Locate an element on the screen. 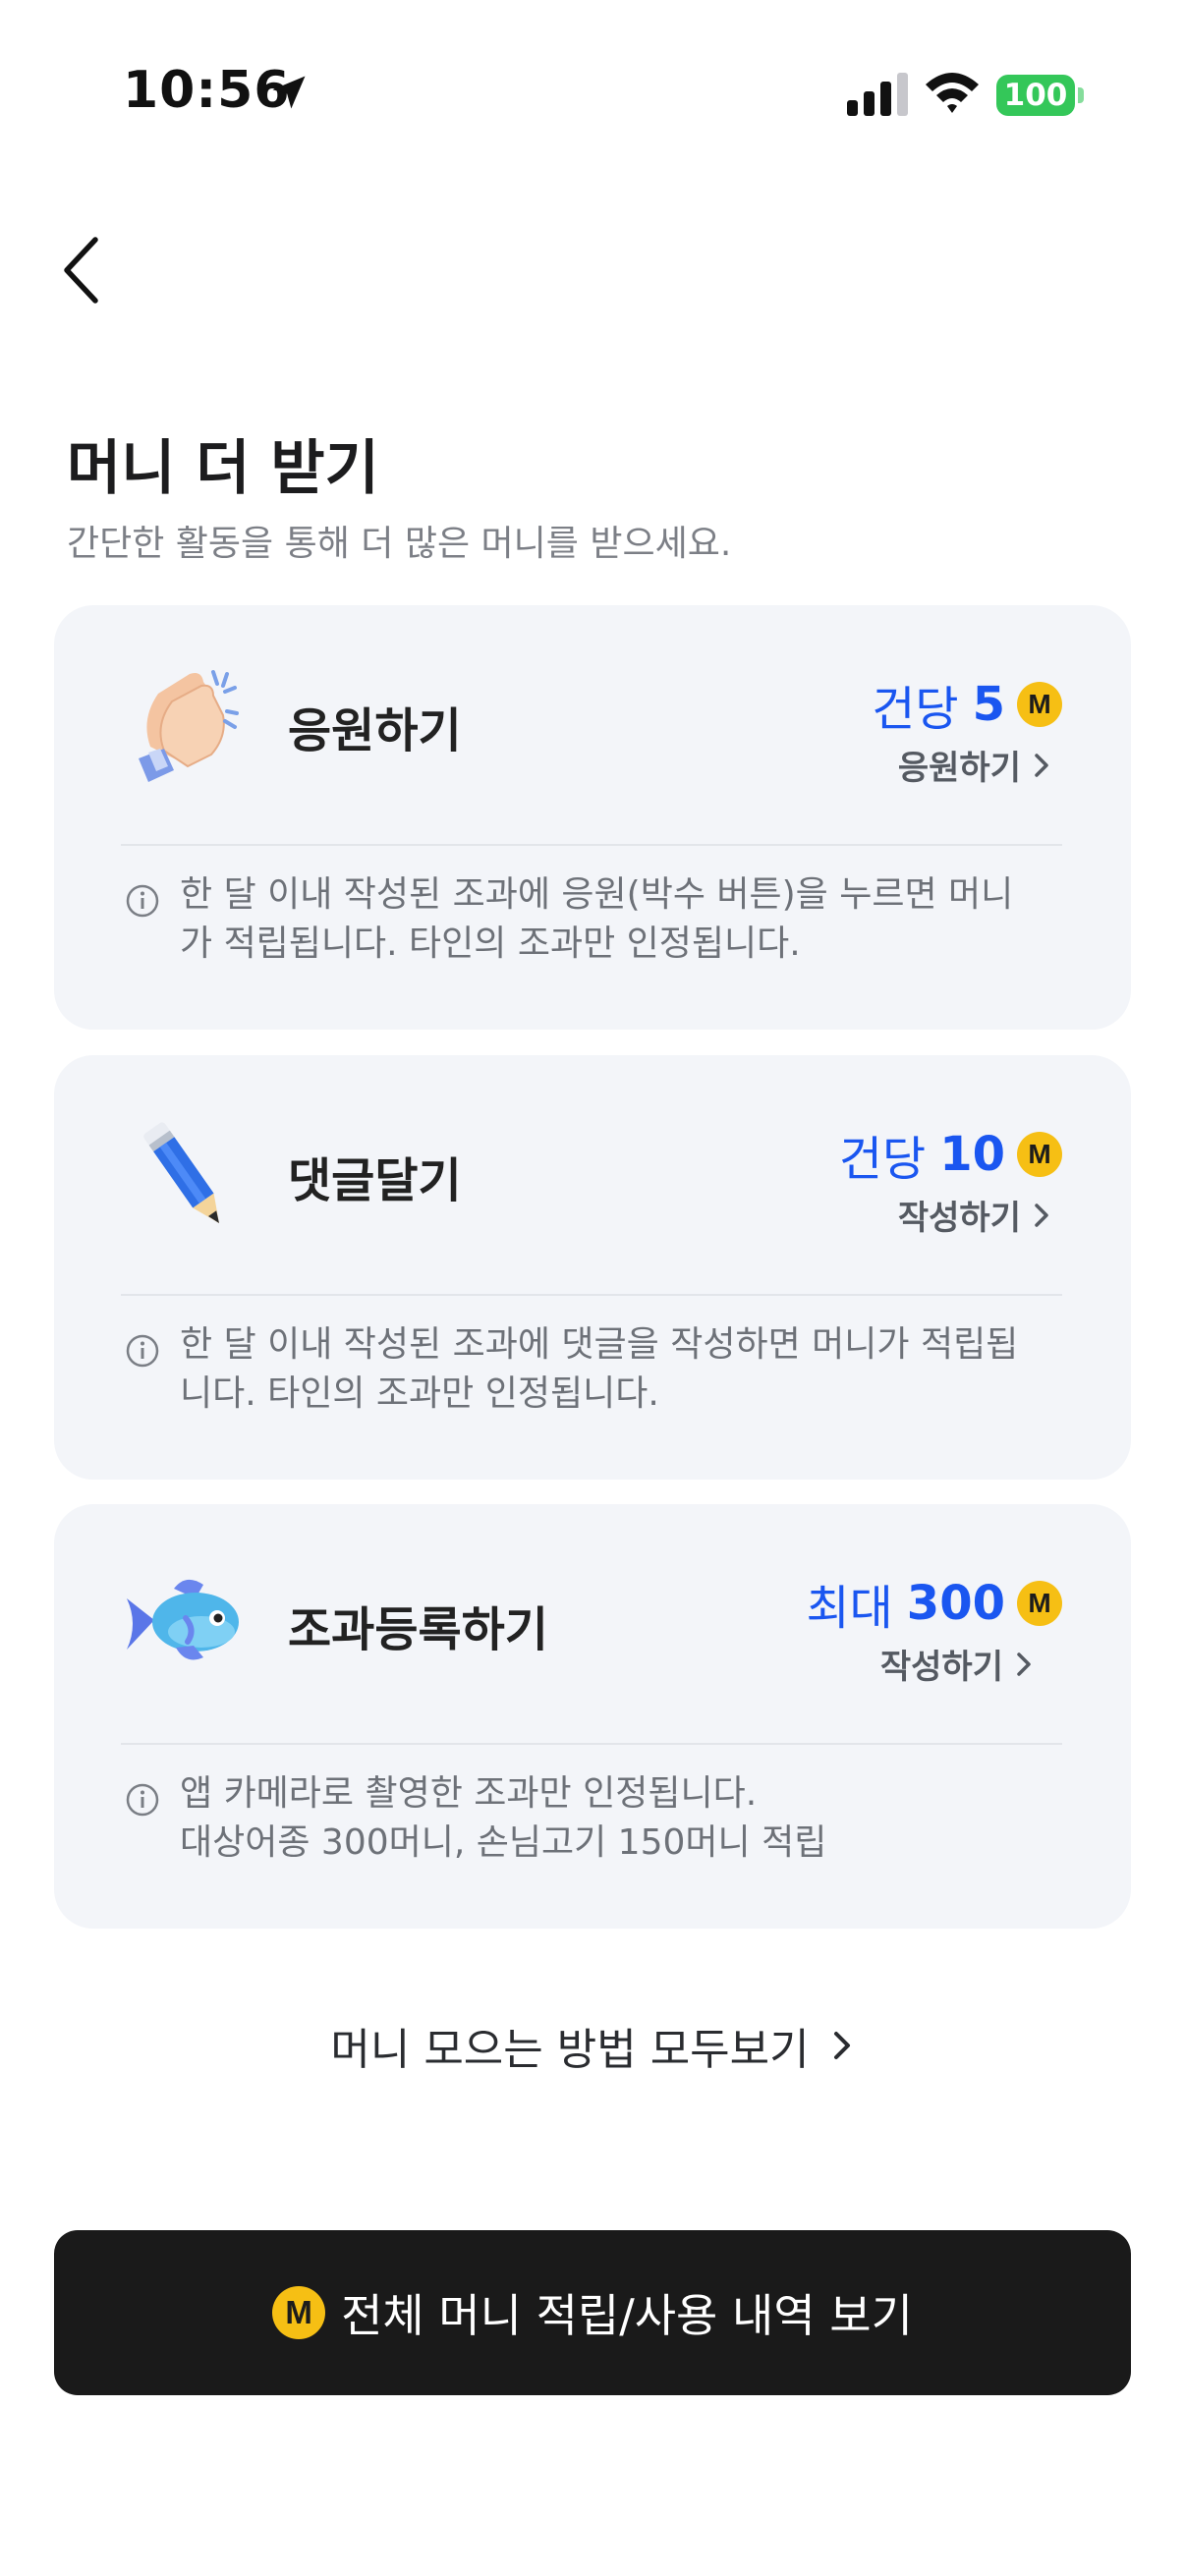  clapping-hands-icon is located at coordinates (189, 726).